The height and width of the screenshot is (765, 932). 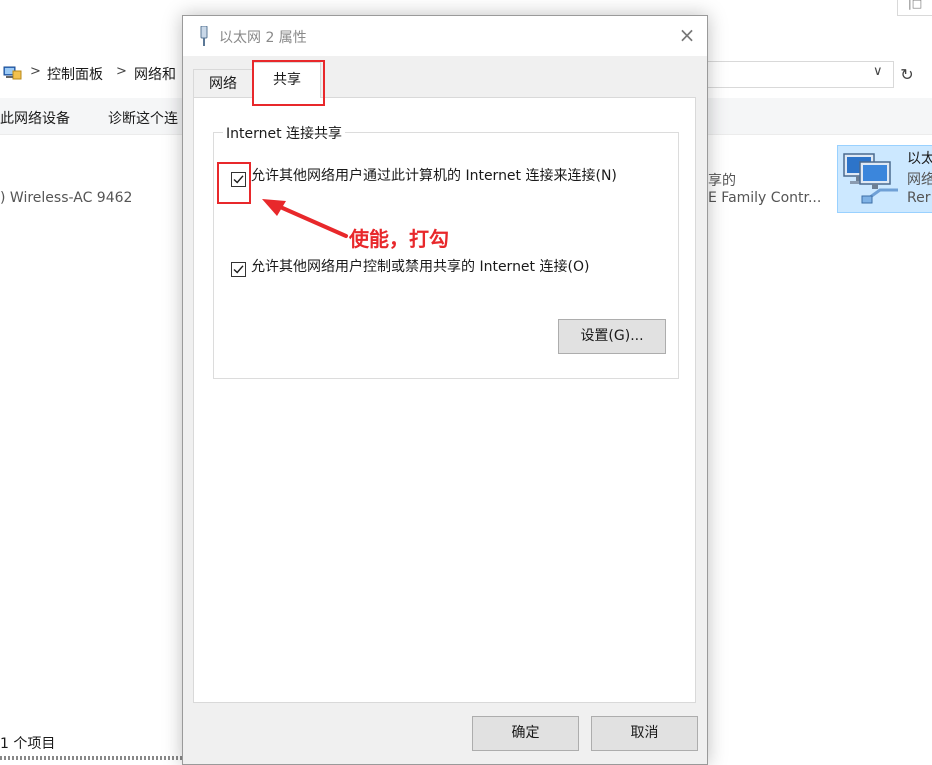 I want to click on allow-control-checkbox, so click(x=238, y=269).